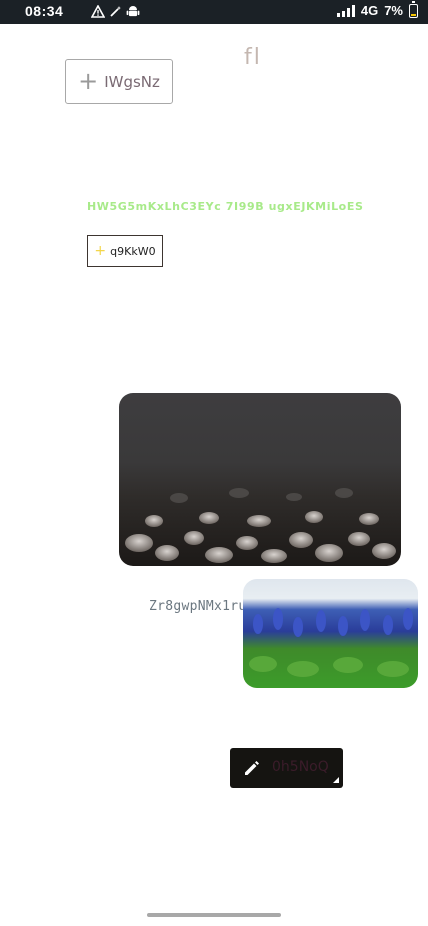 This screenshot has height=926, width=428. What do you see at coordinates (133, 251) in the screenshot?
I see `add-button-secondary-label: q9KkW0` at bounding box center [133, 251].